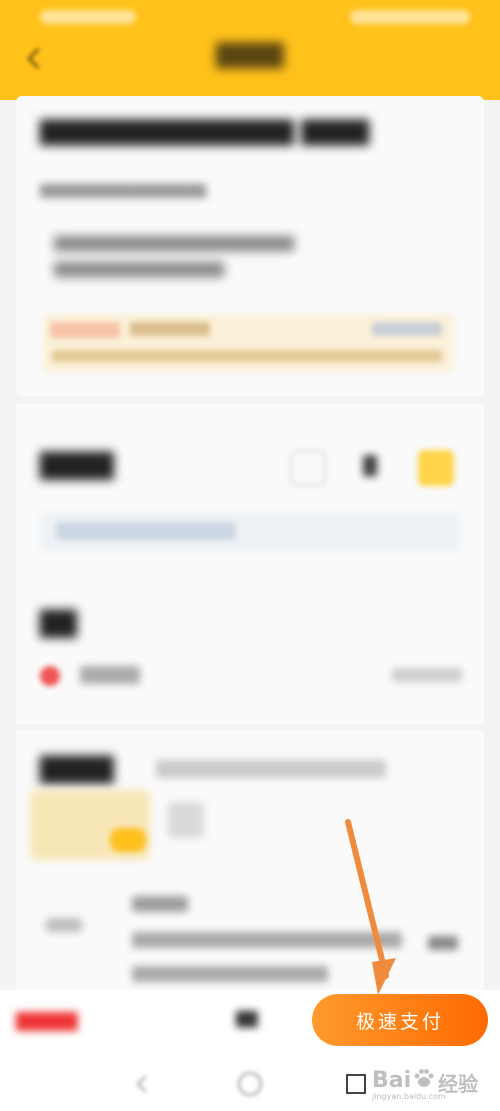 This screenshot has width=500, height=1111. What do you see at coordinates (58, 624) in the screenshot?
I see `coupon-section-title-blurred: ██` at bounding box center [58, 624].